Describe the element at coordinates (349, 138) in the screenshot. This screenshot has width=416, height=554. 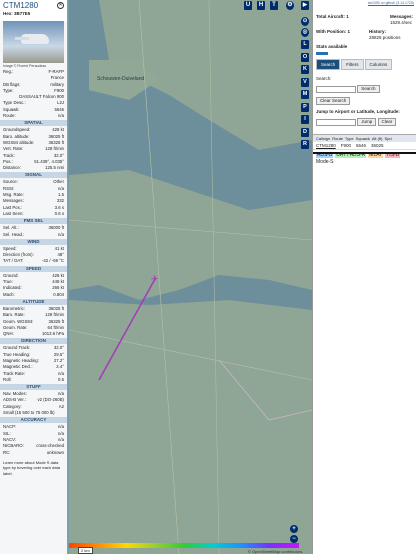
I see `column-header: Type` at that location.